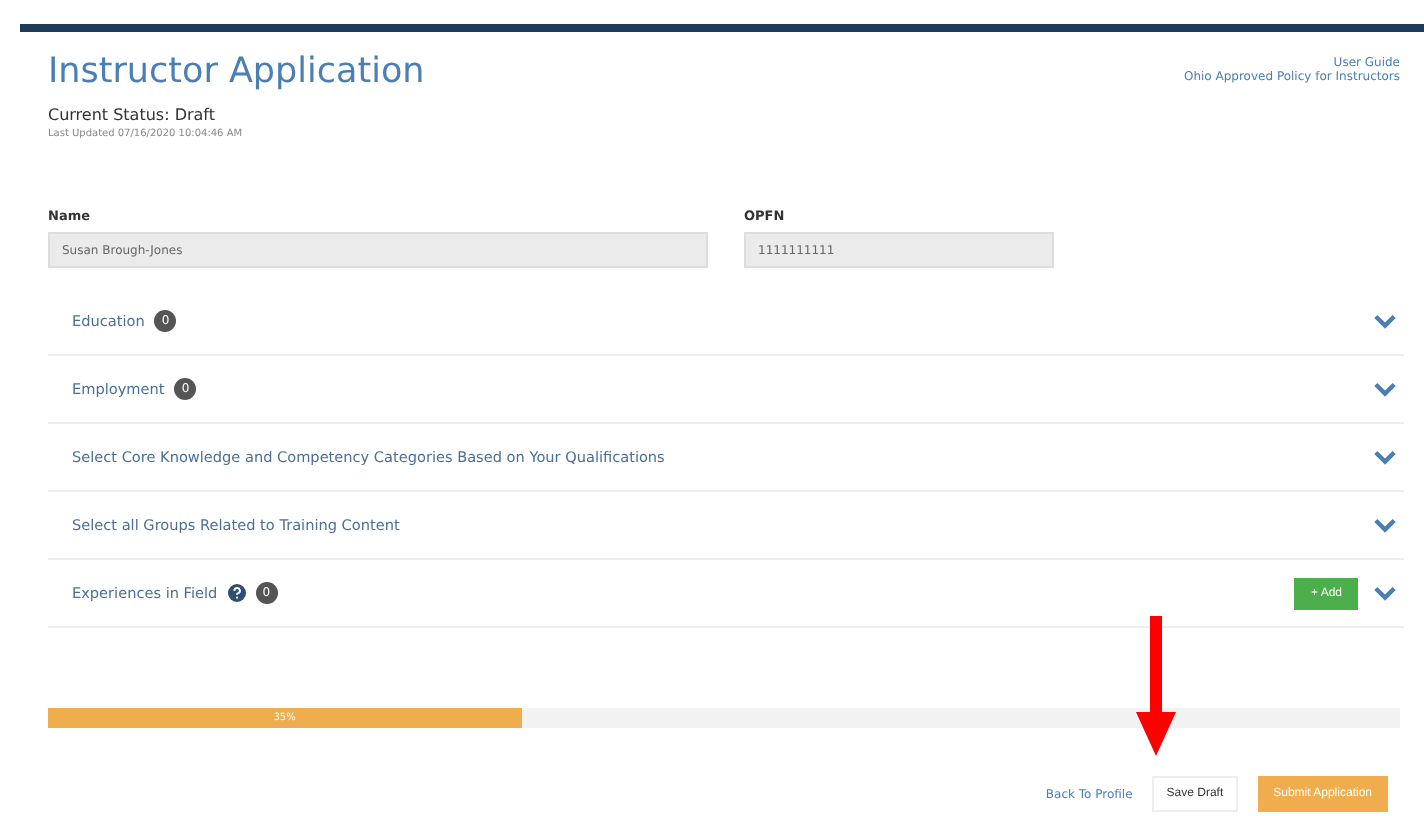  What do you see at coordinates (1156, 686) in the screenshot?
I see `arrow-icon` at bounding box center [1156, 686].